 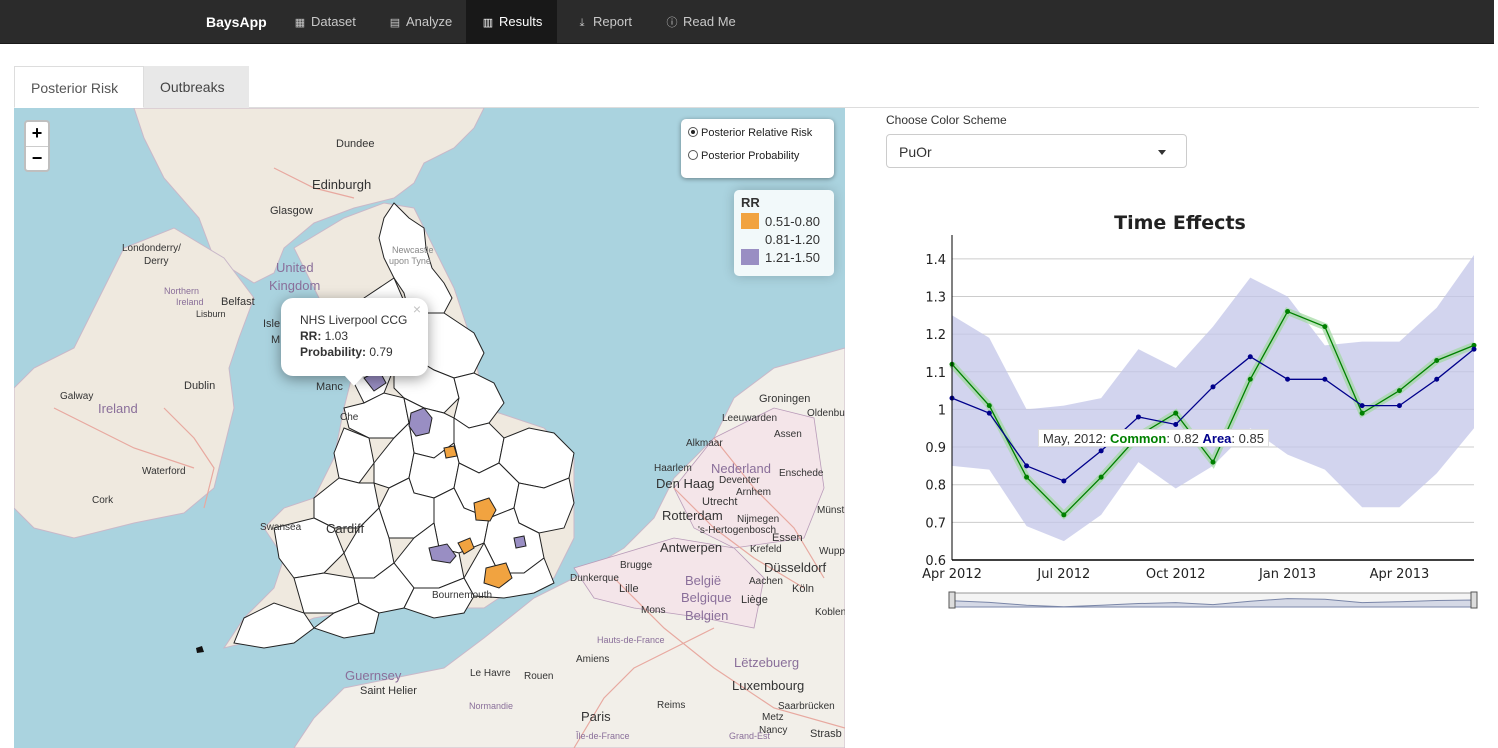 I want to click on tab-outbreaks: Outbreaks, so click(x=196, y=87).